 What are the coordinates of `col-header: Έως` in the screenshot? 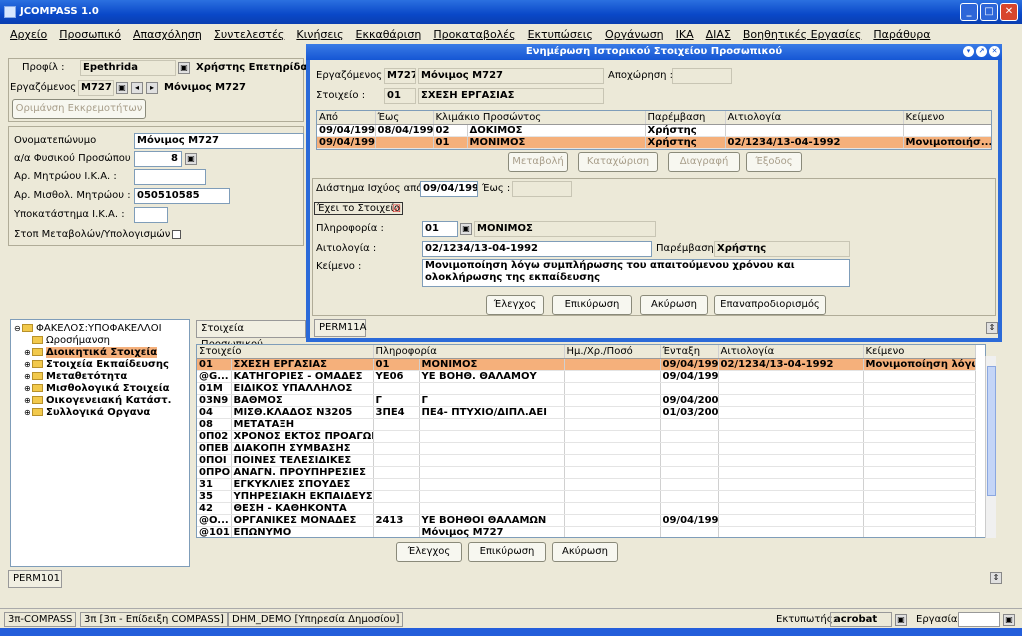 It's located at (404, 118).